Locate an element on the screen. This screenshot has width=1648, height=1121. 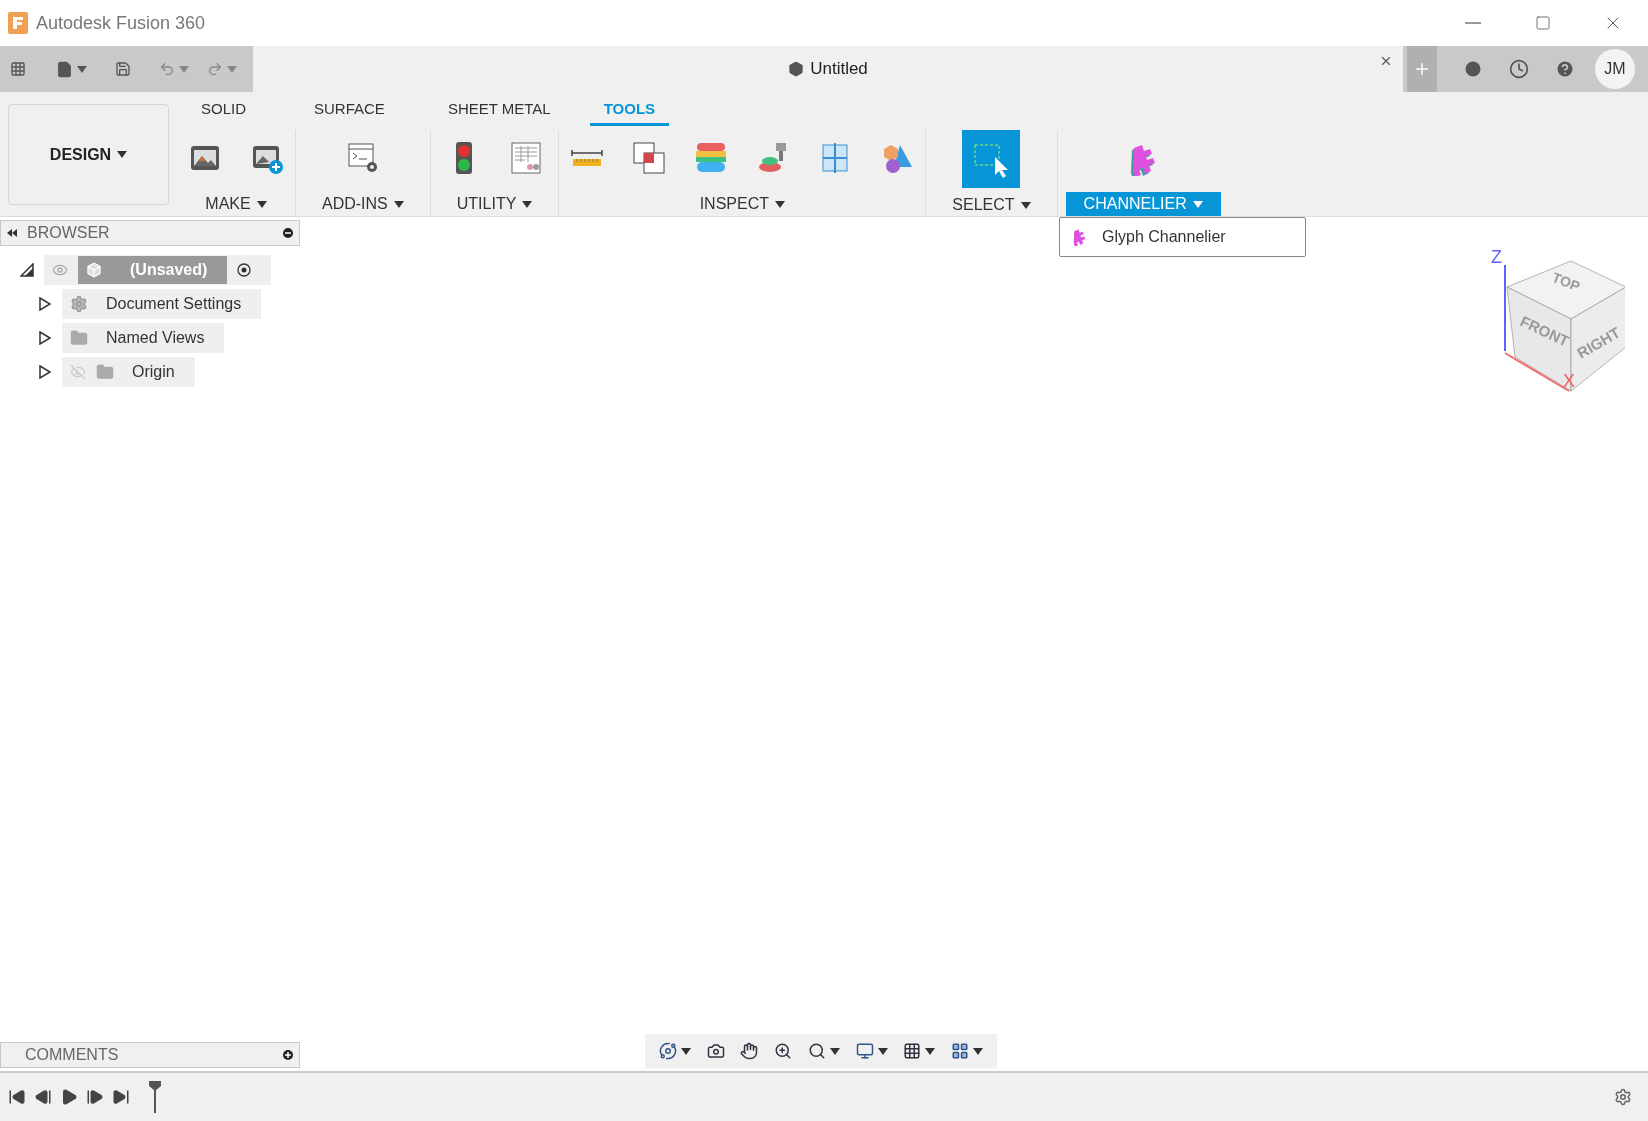
undo-icon is located at coordinates (167, 69).